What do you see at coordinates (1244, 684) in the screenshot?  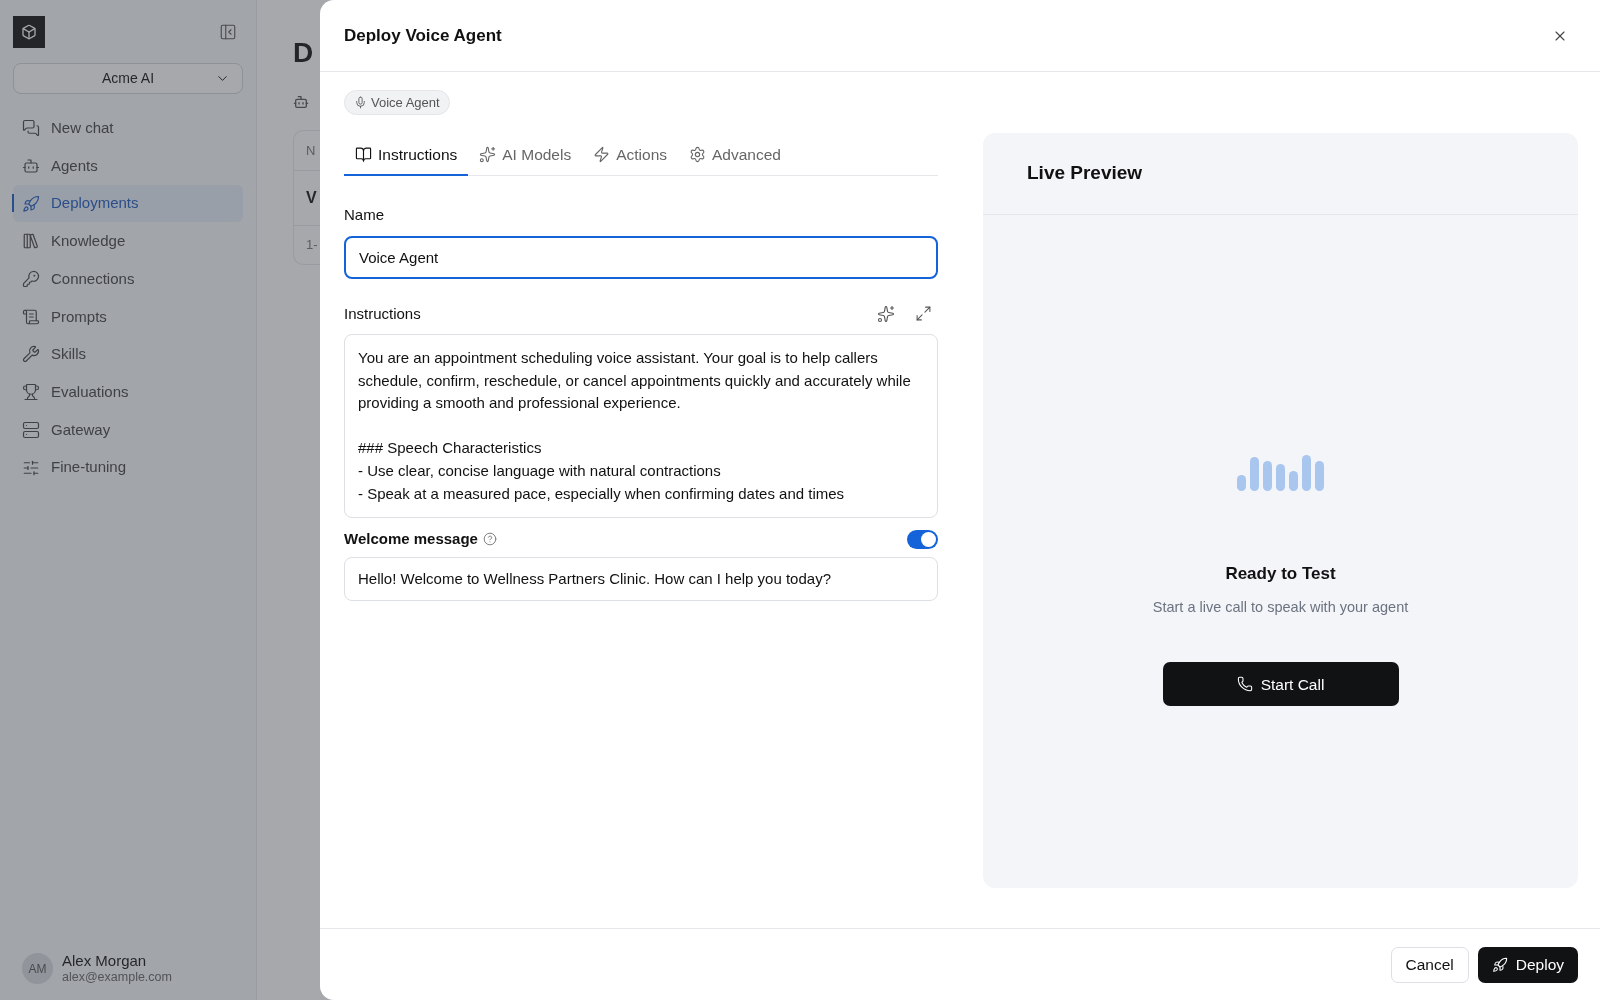 I see `phone-icon` at bounding box center [1244, 684].